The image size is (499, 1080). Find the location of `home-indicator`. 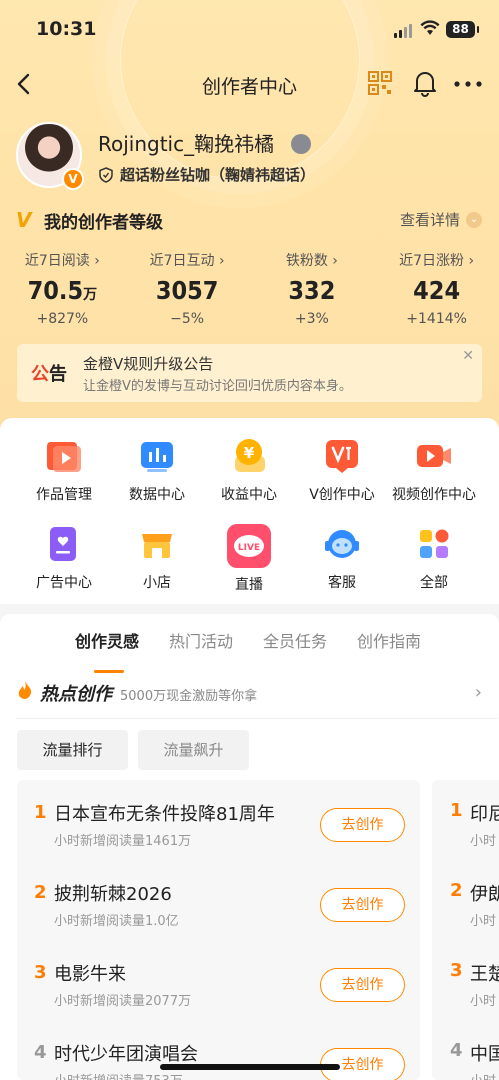

home-indicator is located at coordinates (250, 1067).